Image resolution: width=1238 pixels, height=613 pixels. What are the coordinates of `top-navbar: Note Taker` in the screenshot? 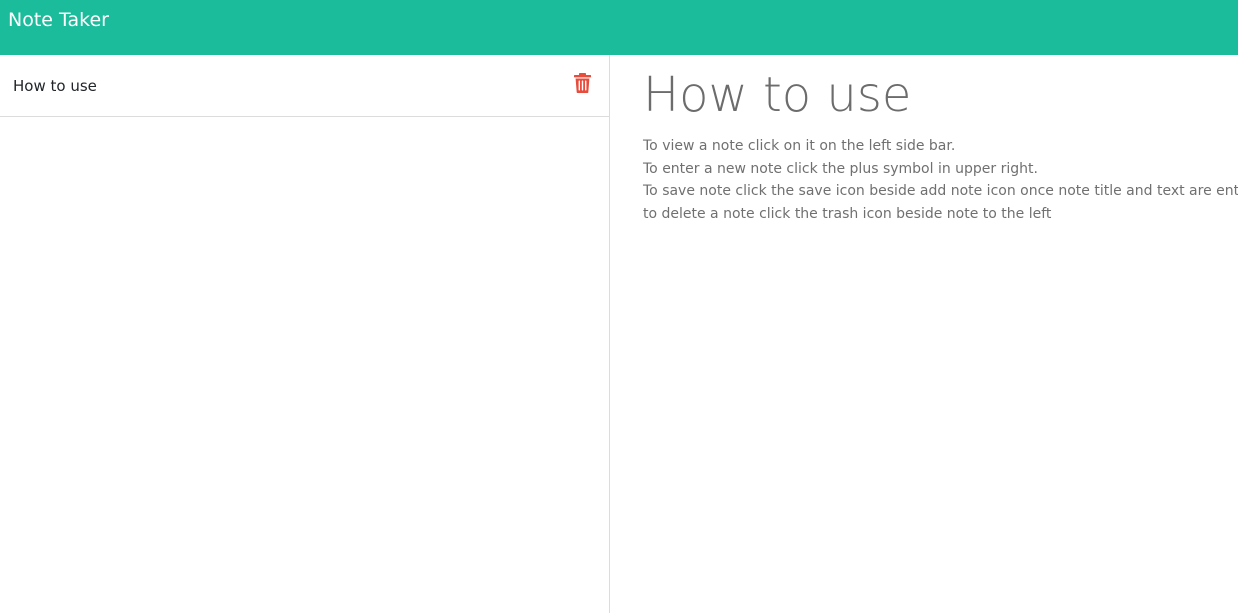 It's located at (619, 27).